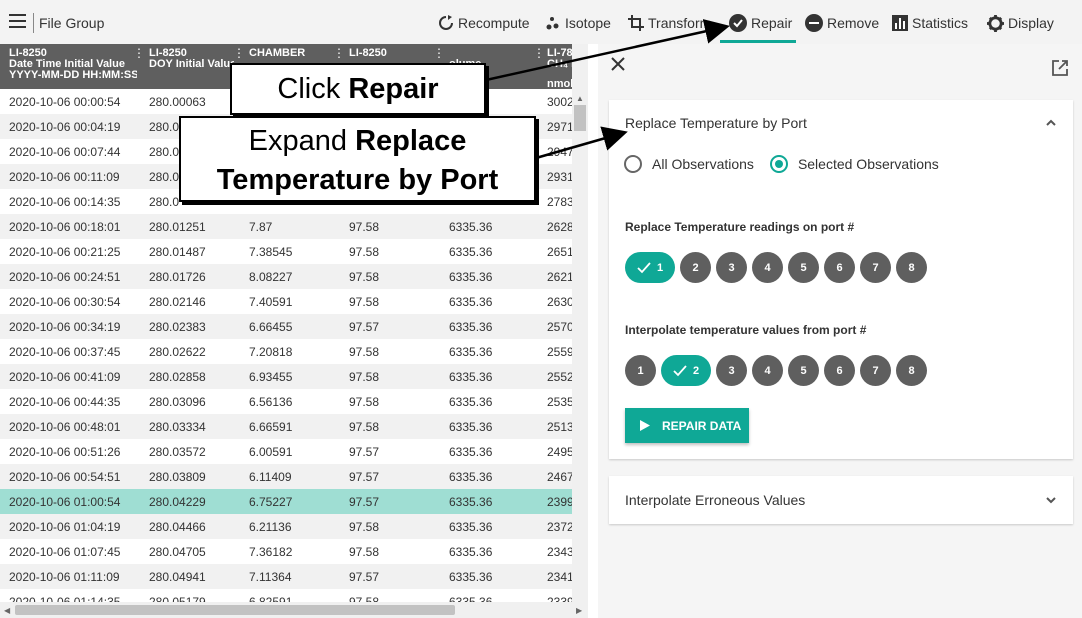 Image resolution: width=1082 pixels, height=618 pixels. I want to click on interp-port-1: 1, so click(640, 370).